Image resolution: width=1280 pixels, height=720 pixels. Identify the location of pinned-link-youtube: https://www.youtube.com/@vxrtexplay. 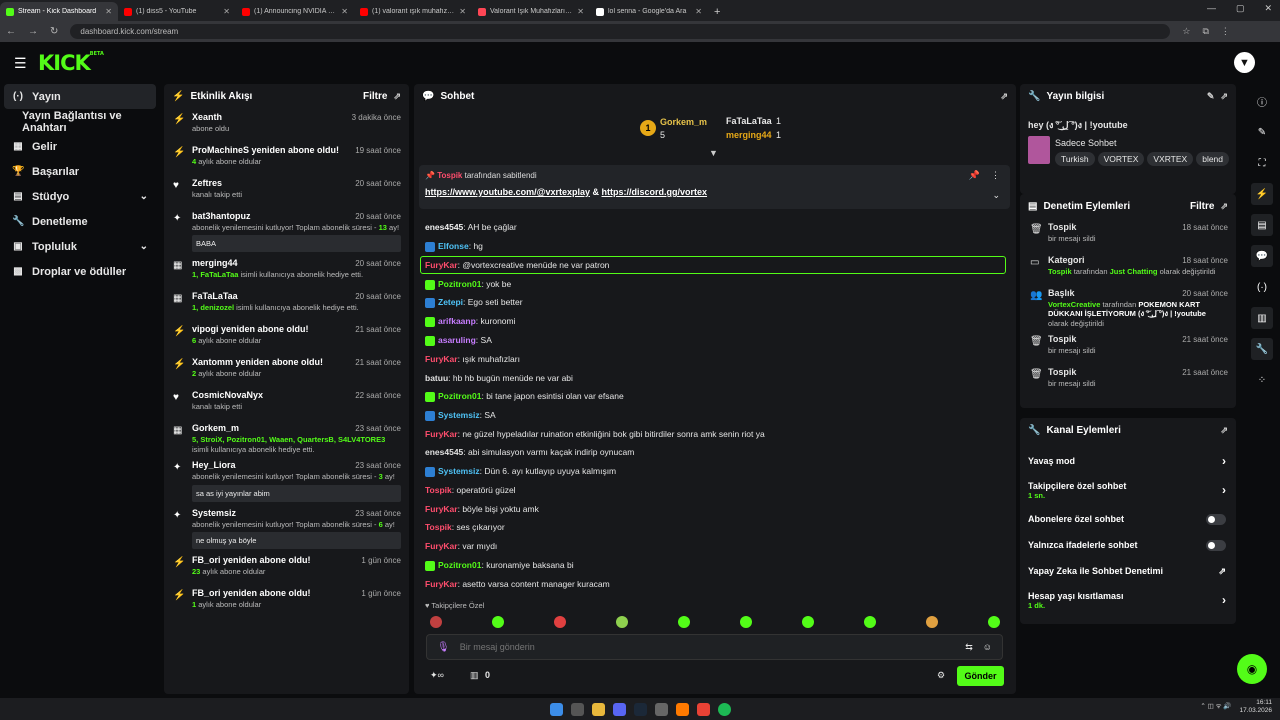
(507, 192).